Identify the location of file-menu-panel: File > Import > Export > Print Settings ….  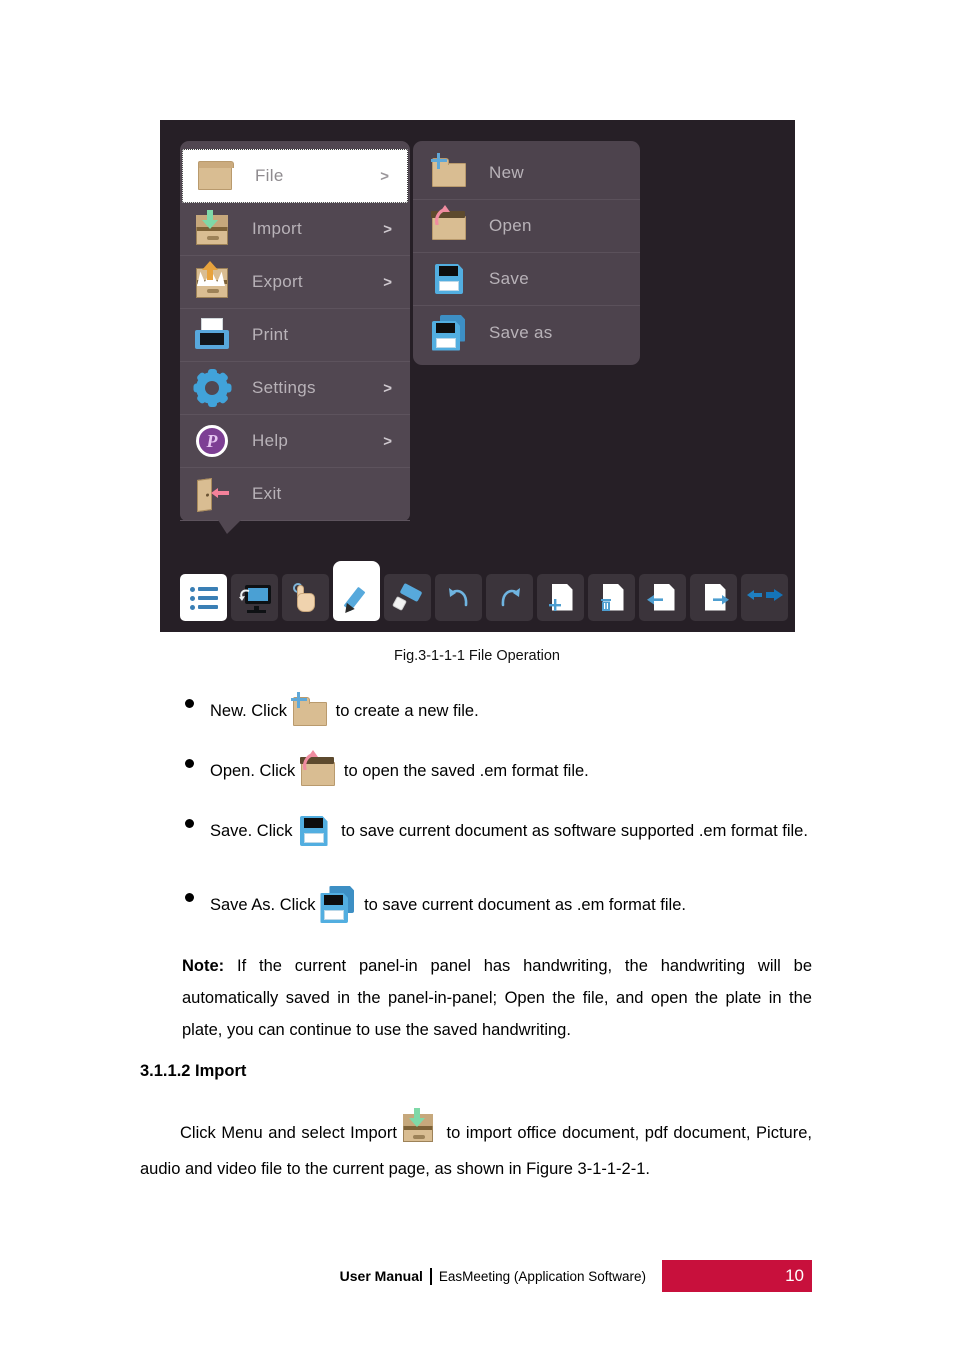
(295, 337).